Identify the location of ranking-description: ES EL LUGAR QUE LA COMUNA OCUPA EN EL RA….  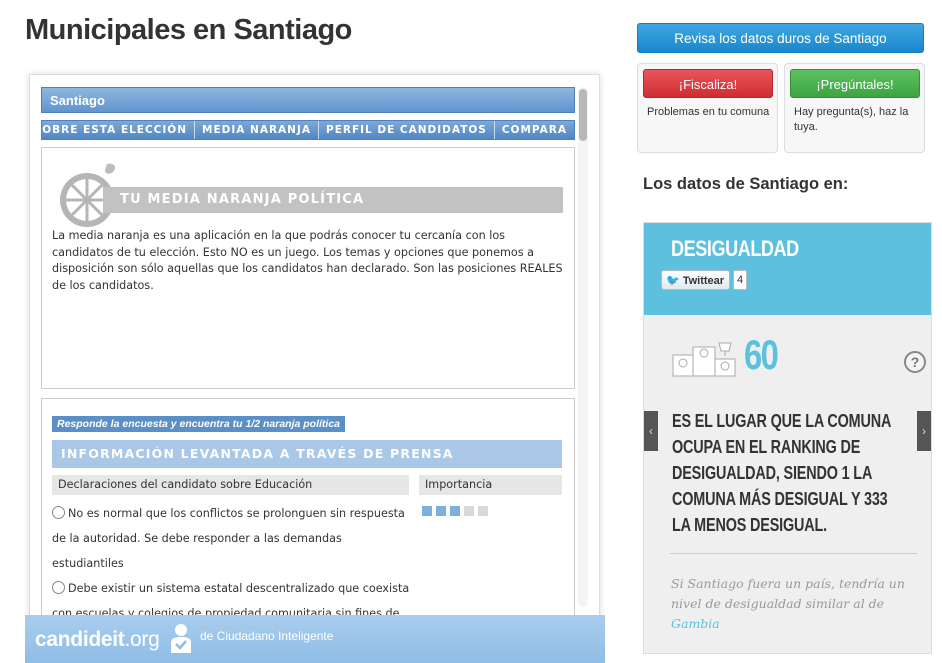
(781, 473).